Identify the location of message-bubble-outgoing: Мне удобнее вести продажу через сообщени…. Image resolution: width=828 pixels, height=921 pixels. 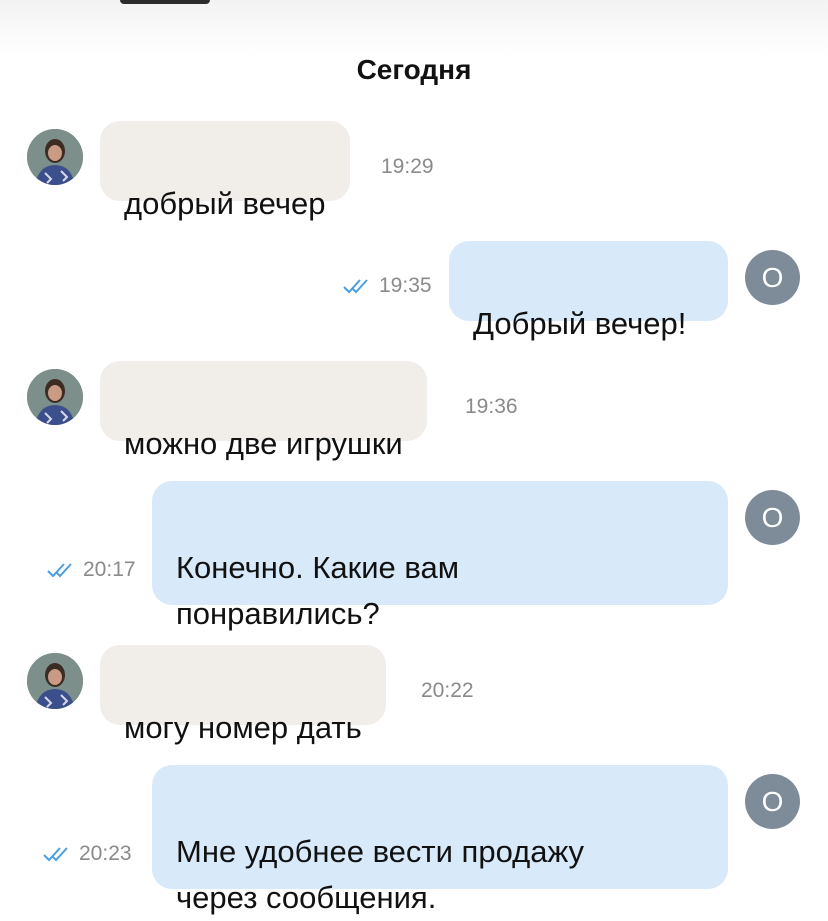
(440, 840).